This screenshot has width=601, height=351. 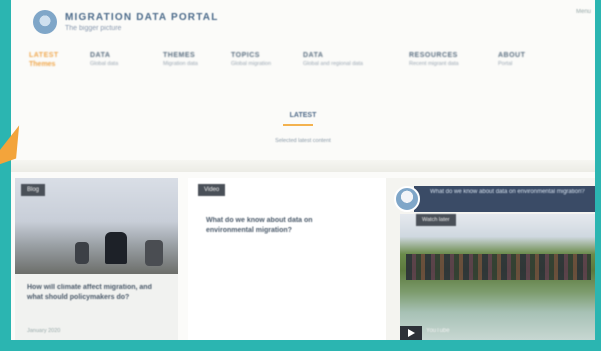 What do you see at coordinates (433, 55) in the screenshot?
I see `nav-item-label: RESOURCES` at bounding box center [433, 55].